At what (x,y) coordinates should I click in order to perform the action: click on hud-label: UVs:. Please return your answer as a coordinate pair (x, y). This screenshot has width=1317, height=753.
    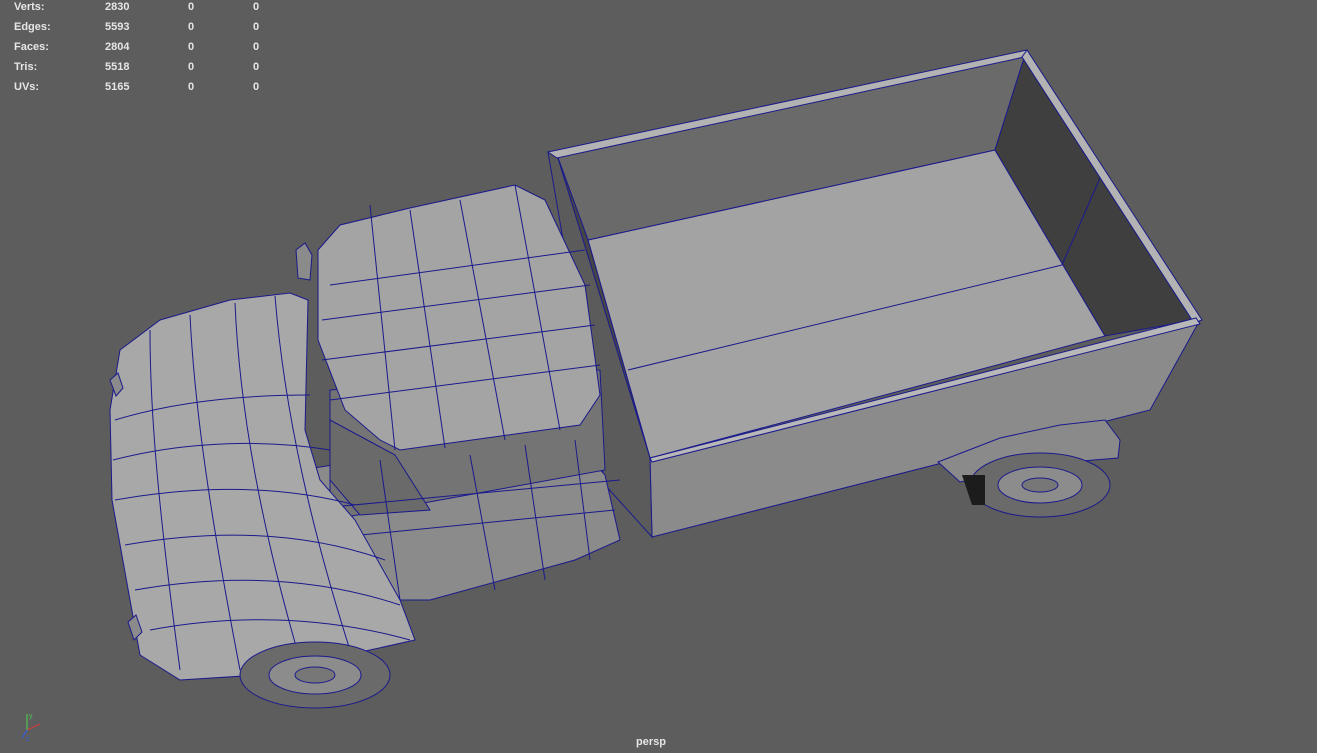
    Looking at the image, I should click on (27, 87).